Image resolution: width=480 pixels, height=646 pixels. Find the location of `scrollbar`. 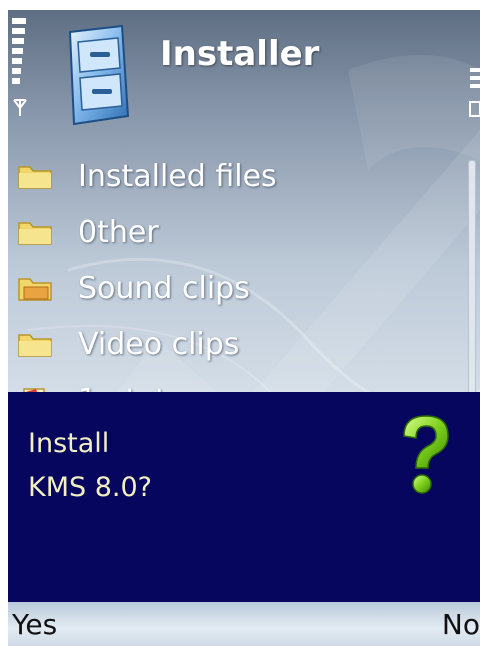

scrollbar is located at coordinates (472, 278).